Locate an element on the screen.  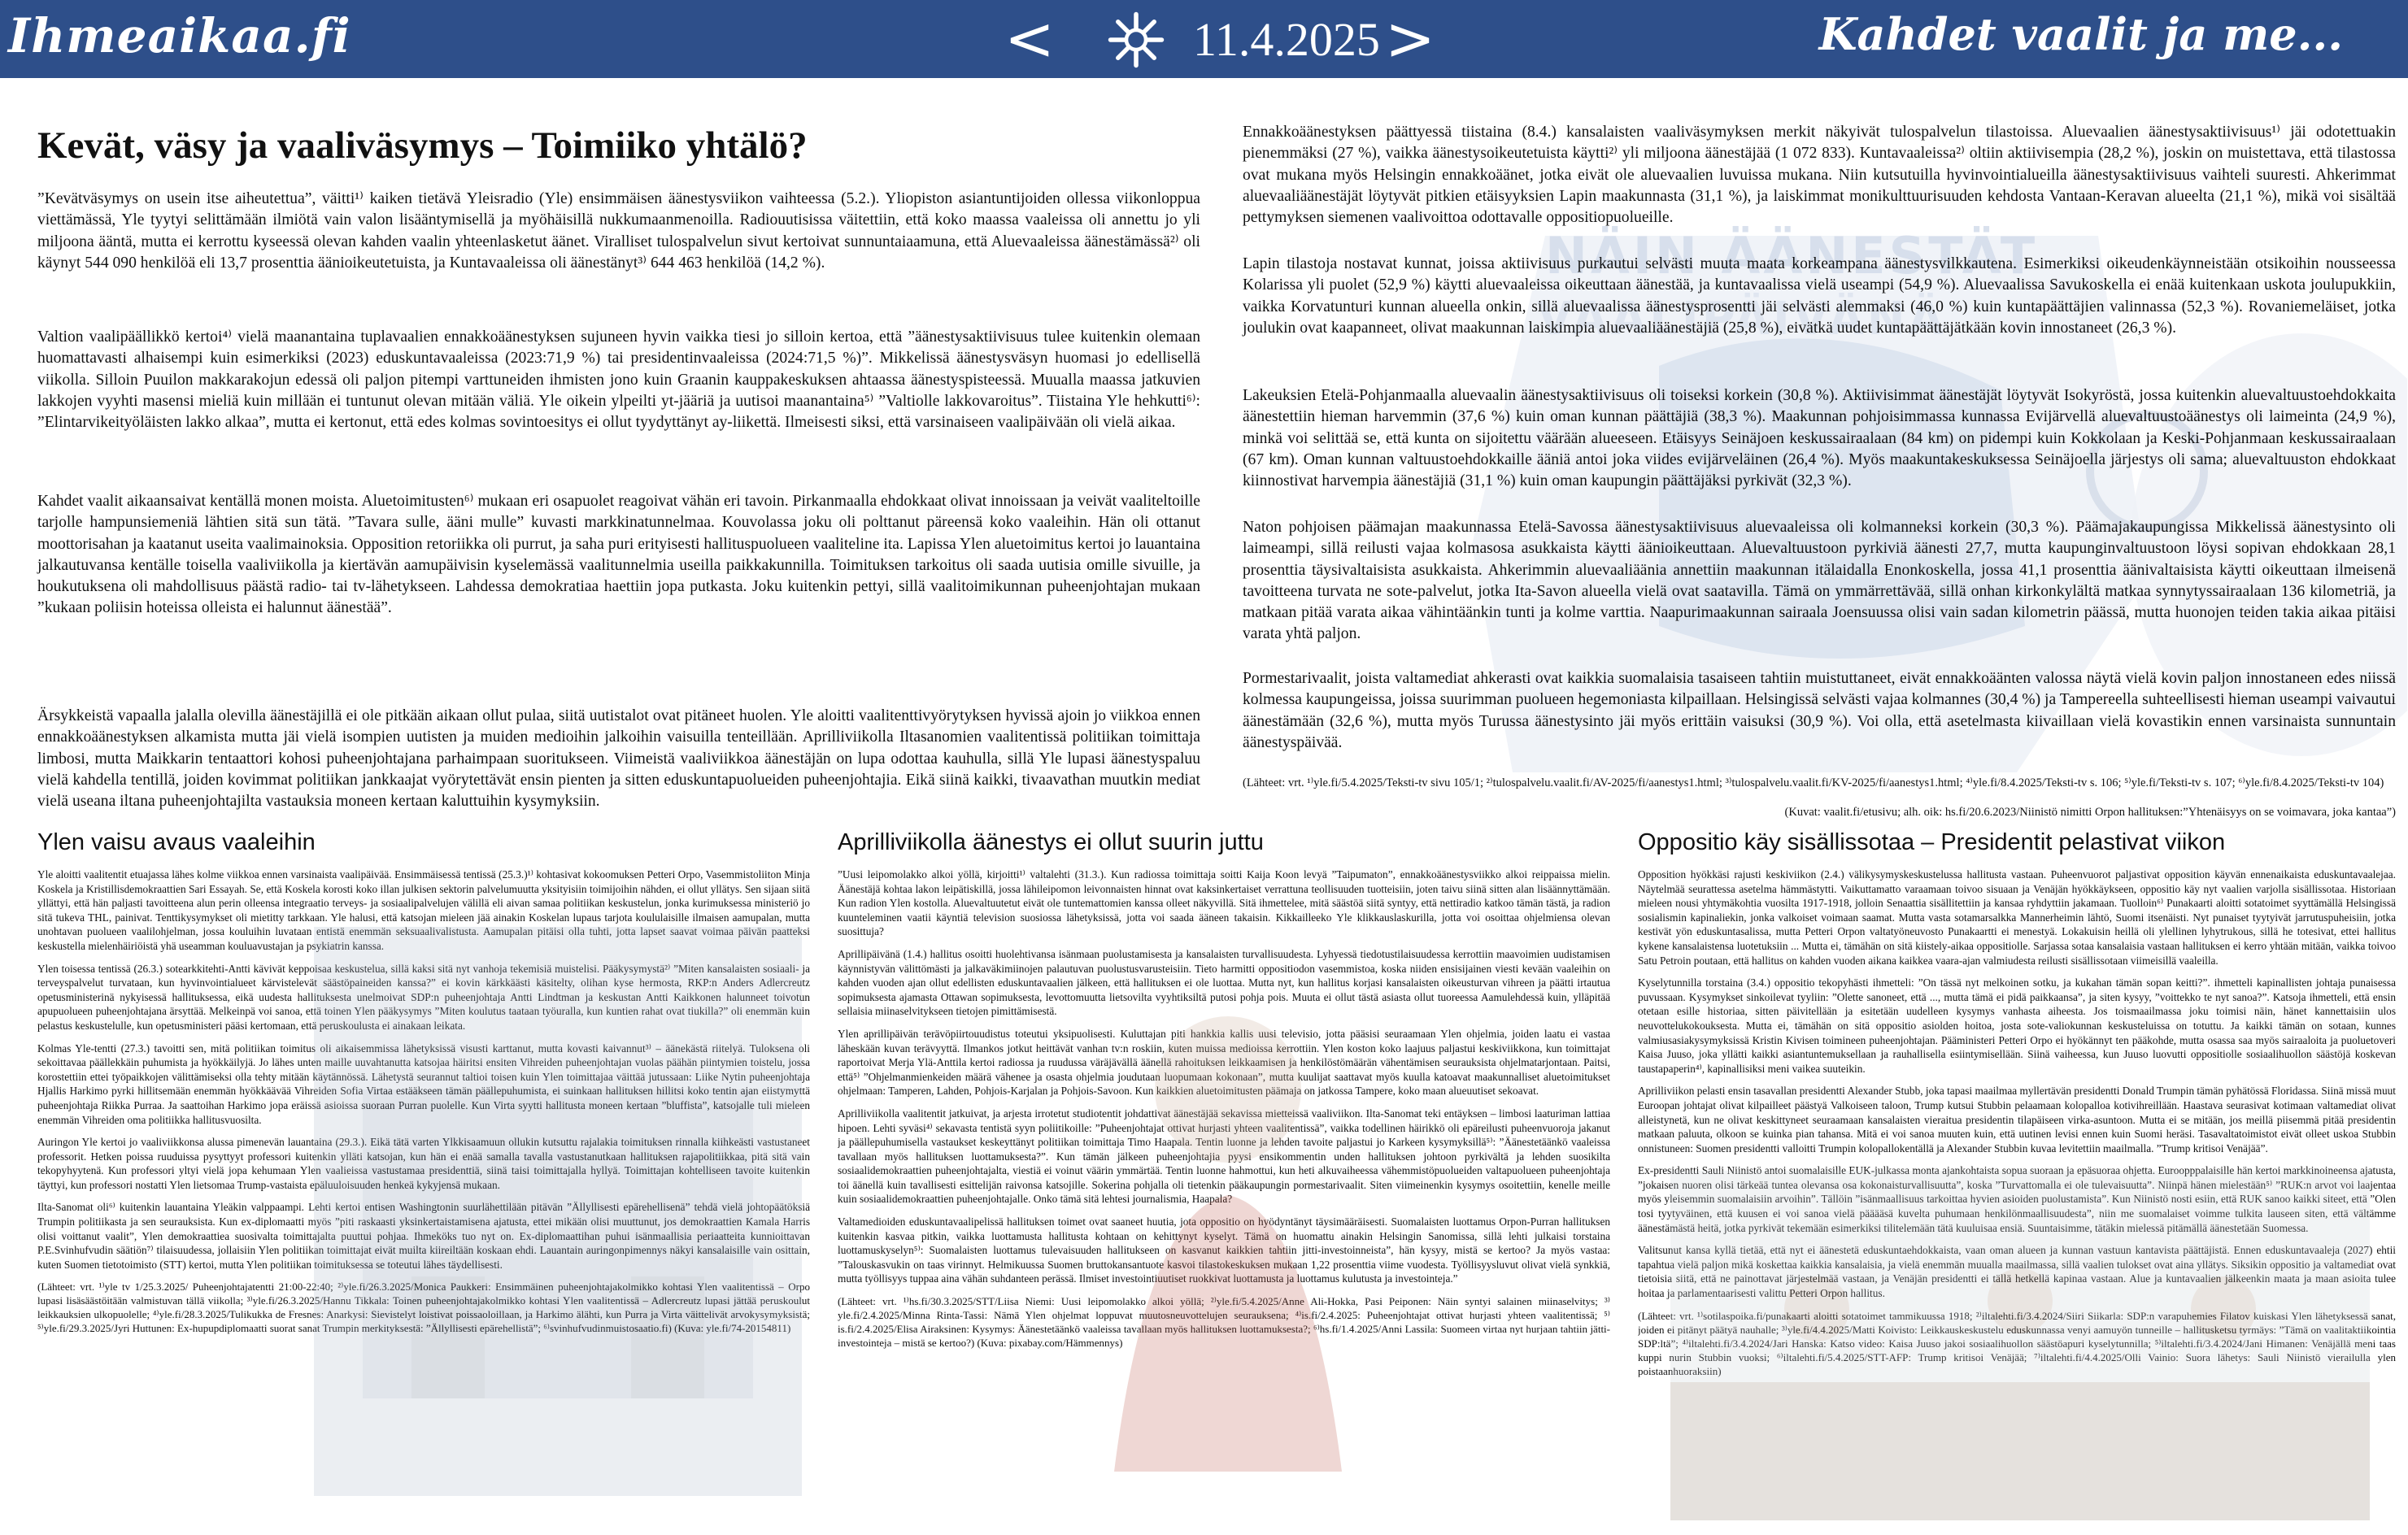
date-navigation: < 11.4.2025 > is located at coordinates (1232, 39).